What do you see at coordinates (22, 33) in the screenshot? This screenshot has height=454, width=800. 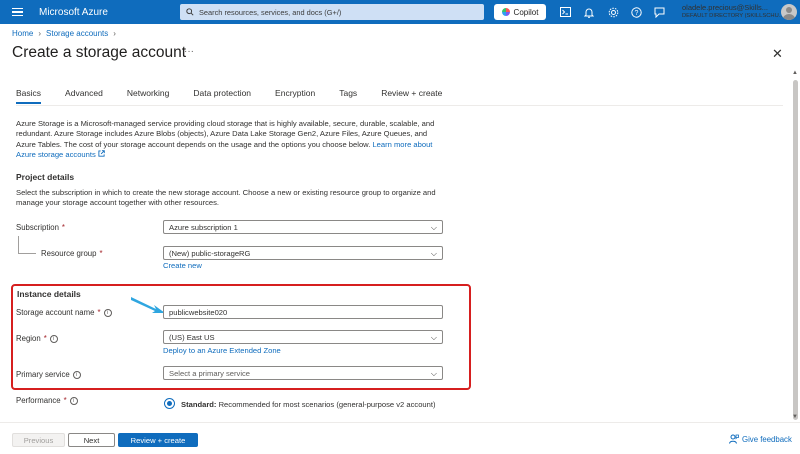 I see `breadcrumb-home: Home` at bounding box center [22, 33].